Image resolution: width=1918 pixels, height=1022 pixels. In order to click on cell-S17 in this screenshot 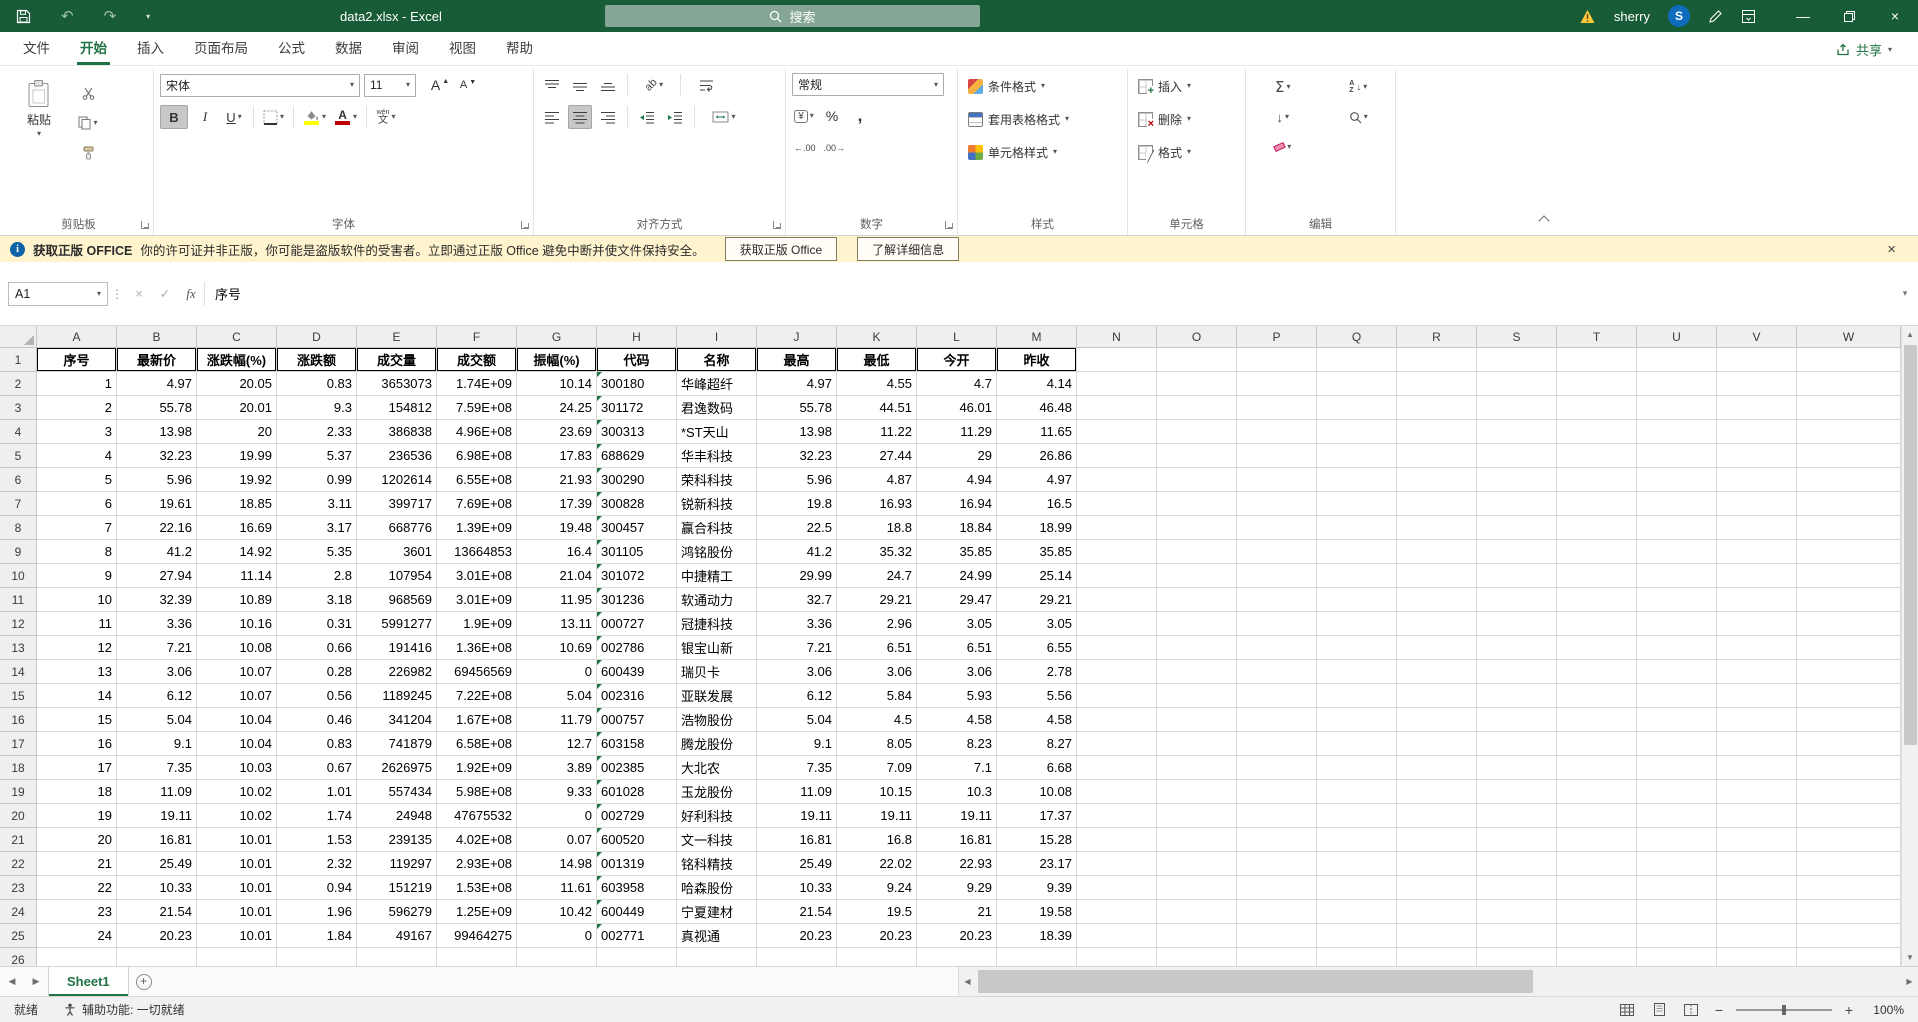, I will do `click(1517, 744)`.